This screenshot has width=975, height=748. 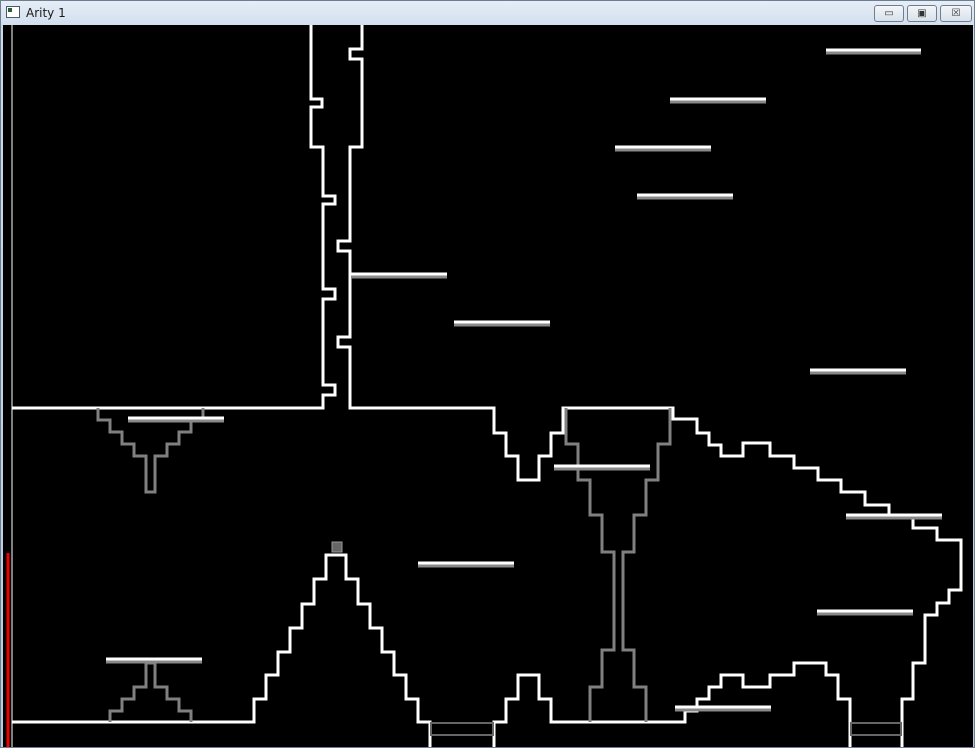 I want to click on maximize-button: ▣, so click(x=922, y=13).